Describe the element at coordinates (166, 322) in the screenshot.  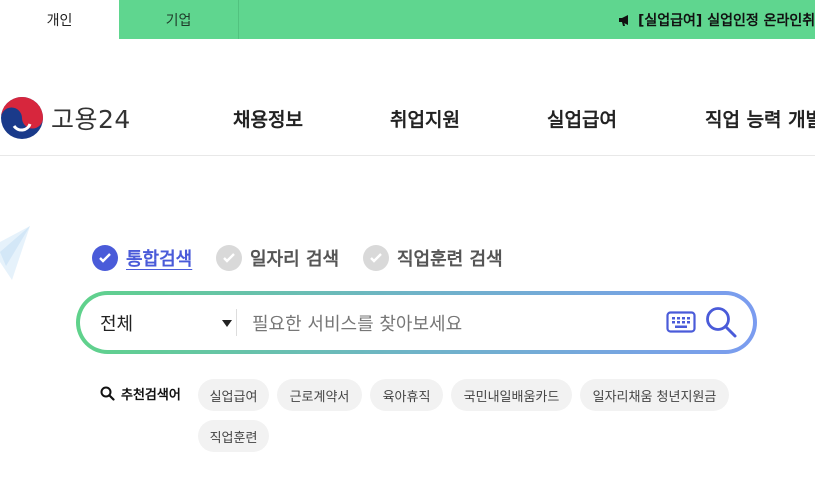
I see `search-scope-select: 전체` at that location.